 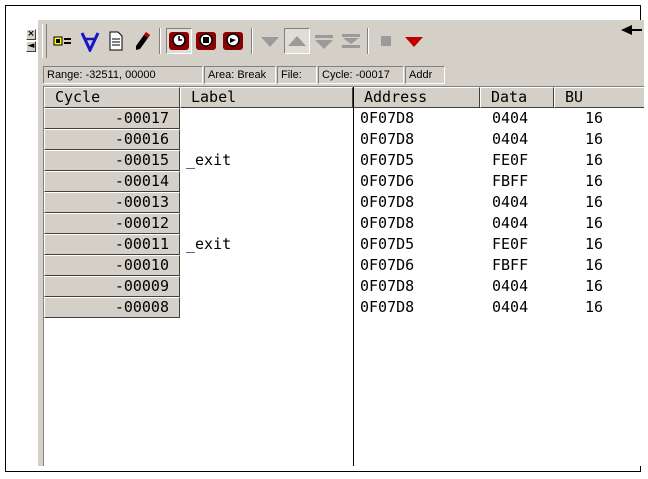 I want to click on stop-button, so click(x=386, y=41).